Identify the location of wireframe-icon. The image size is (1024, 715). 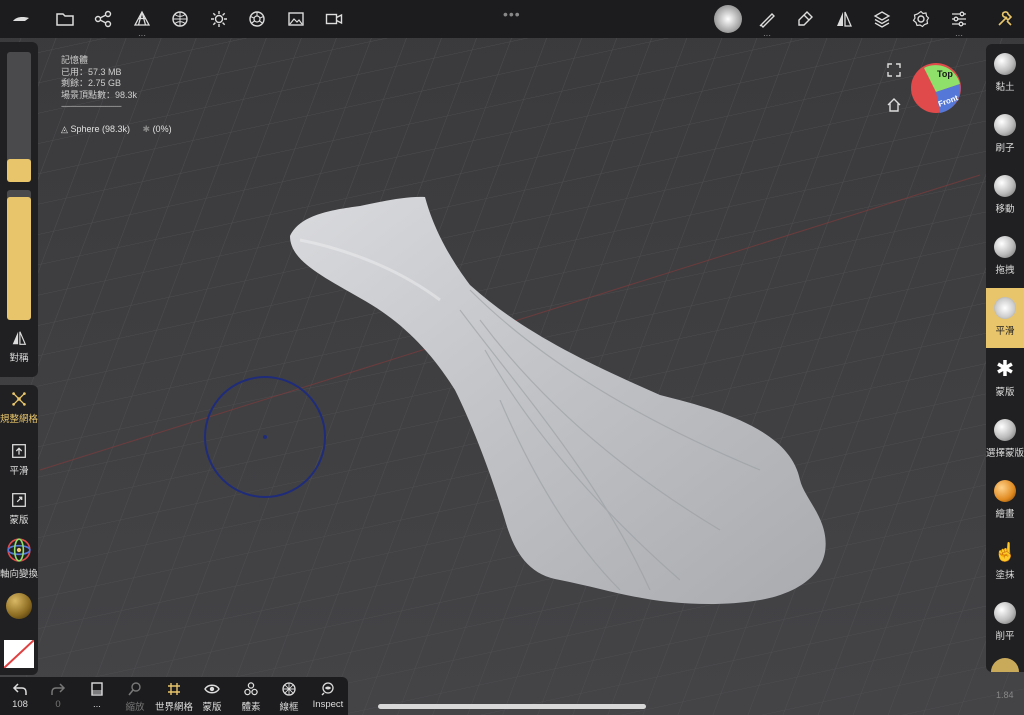
(289, 689).